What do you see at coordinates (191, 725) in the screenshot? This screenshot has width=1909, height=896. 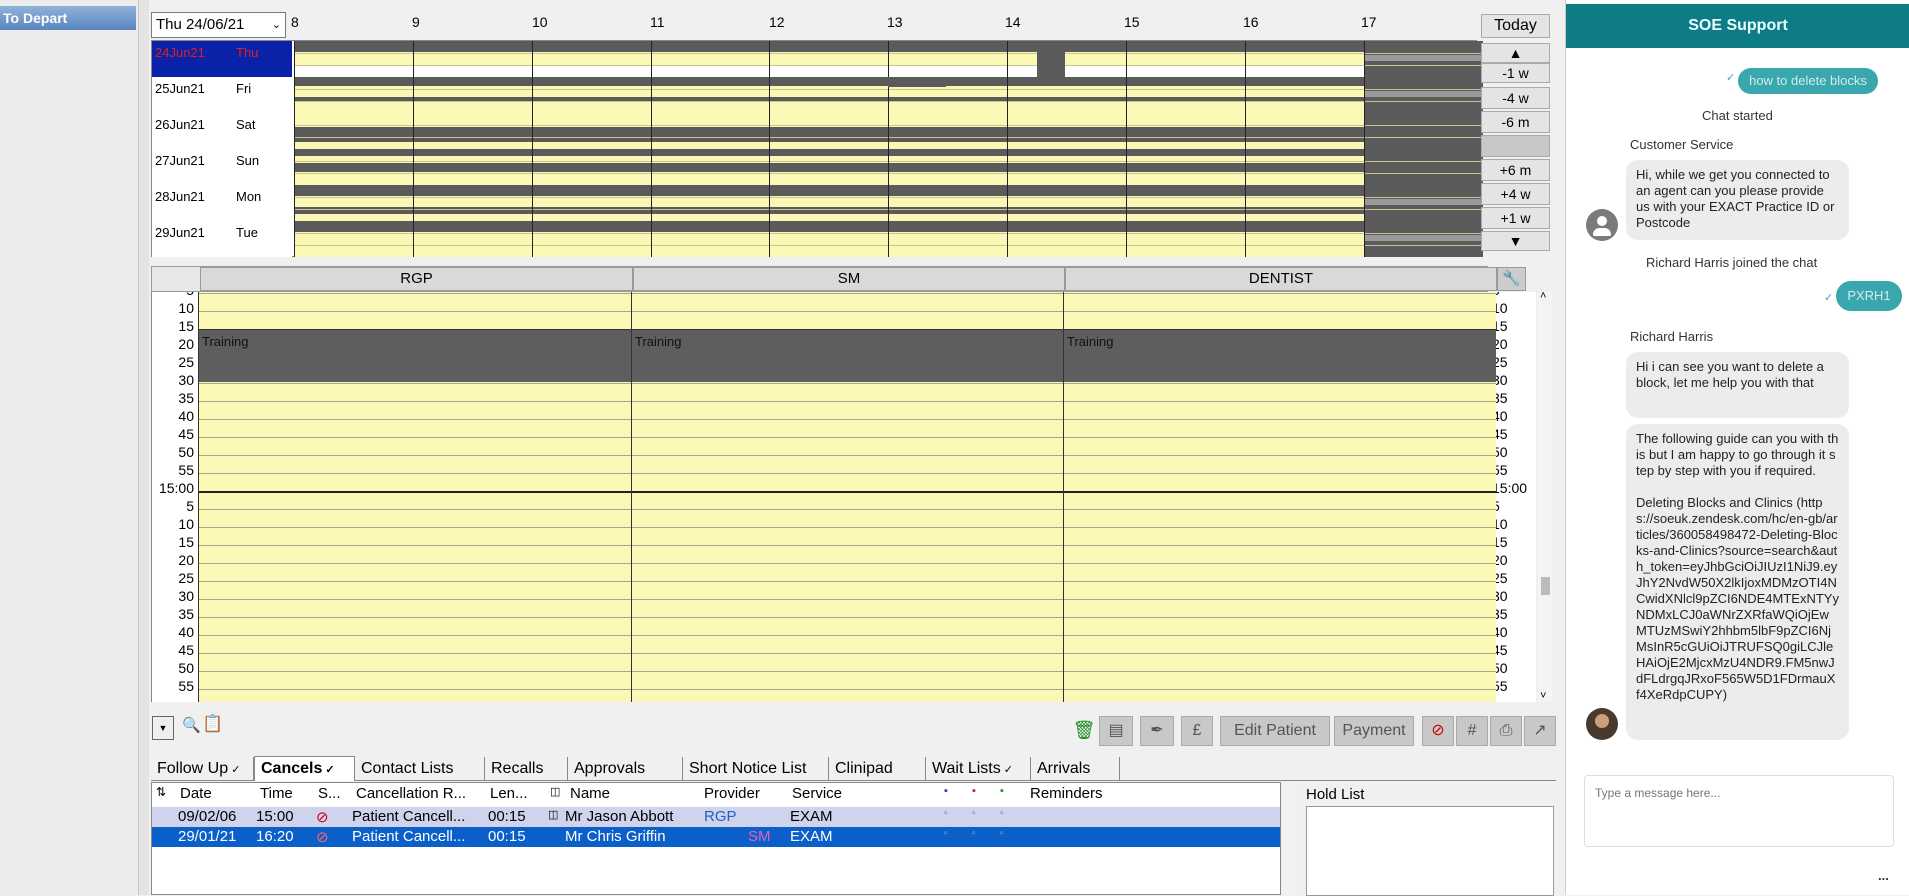 I see `search-icon: 🔍` at bounding box center [191, 725].